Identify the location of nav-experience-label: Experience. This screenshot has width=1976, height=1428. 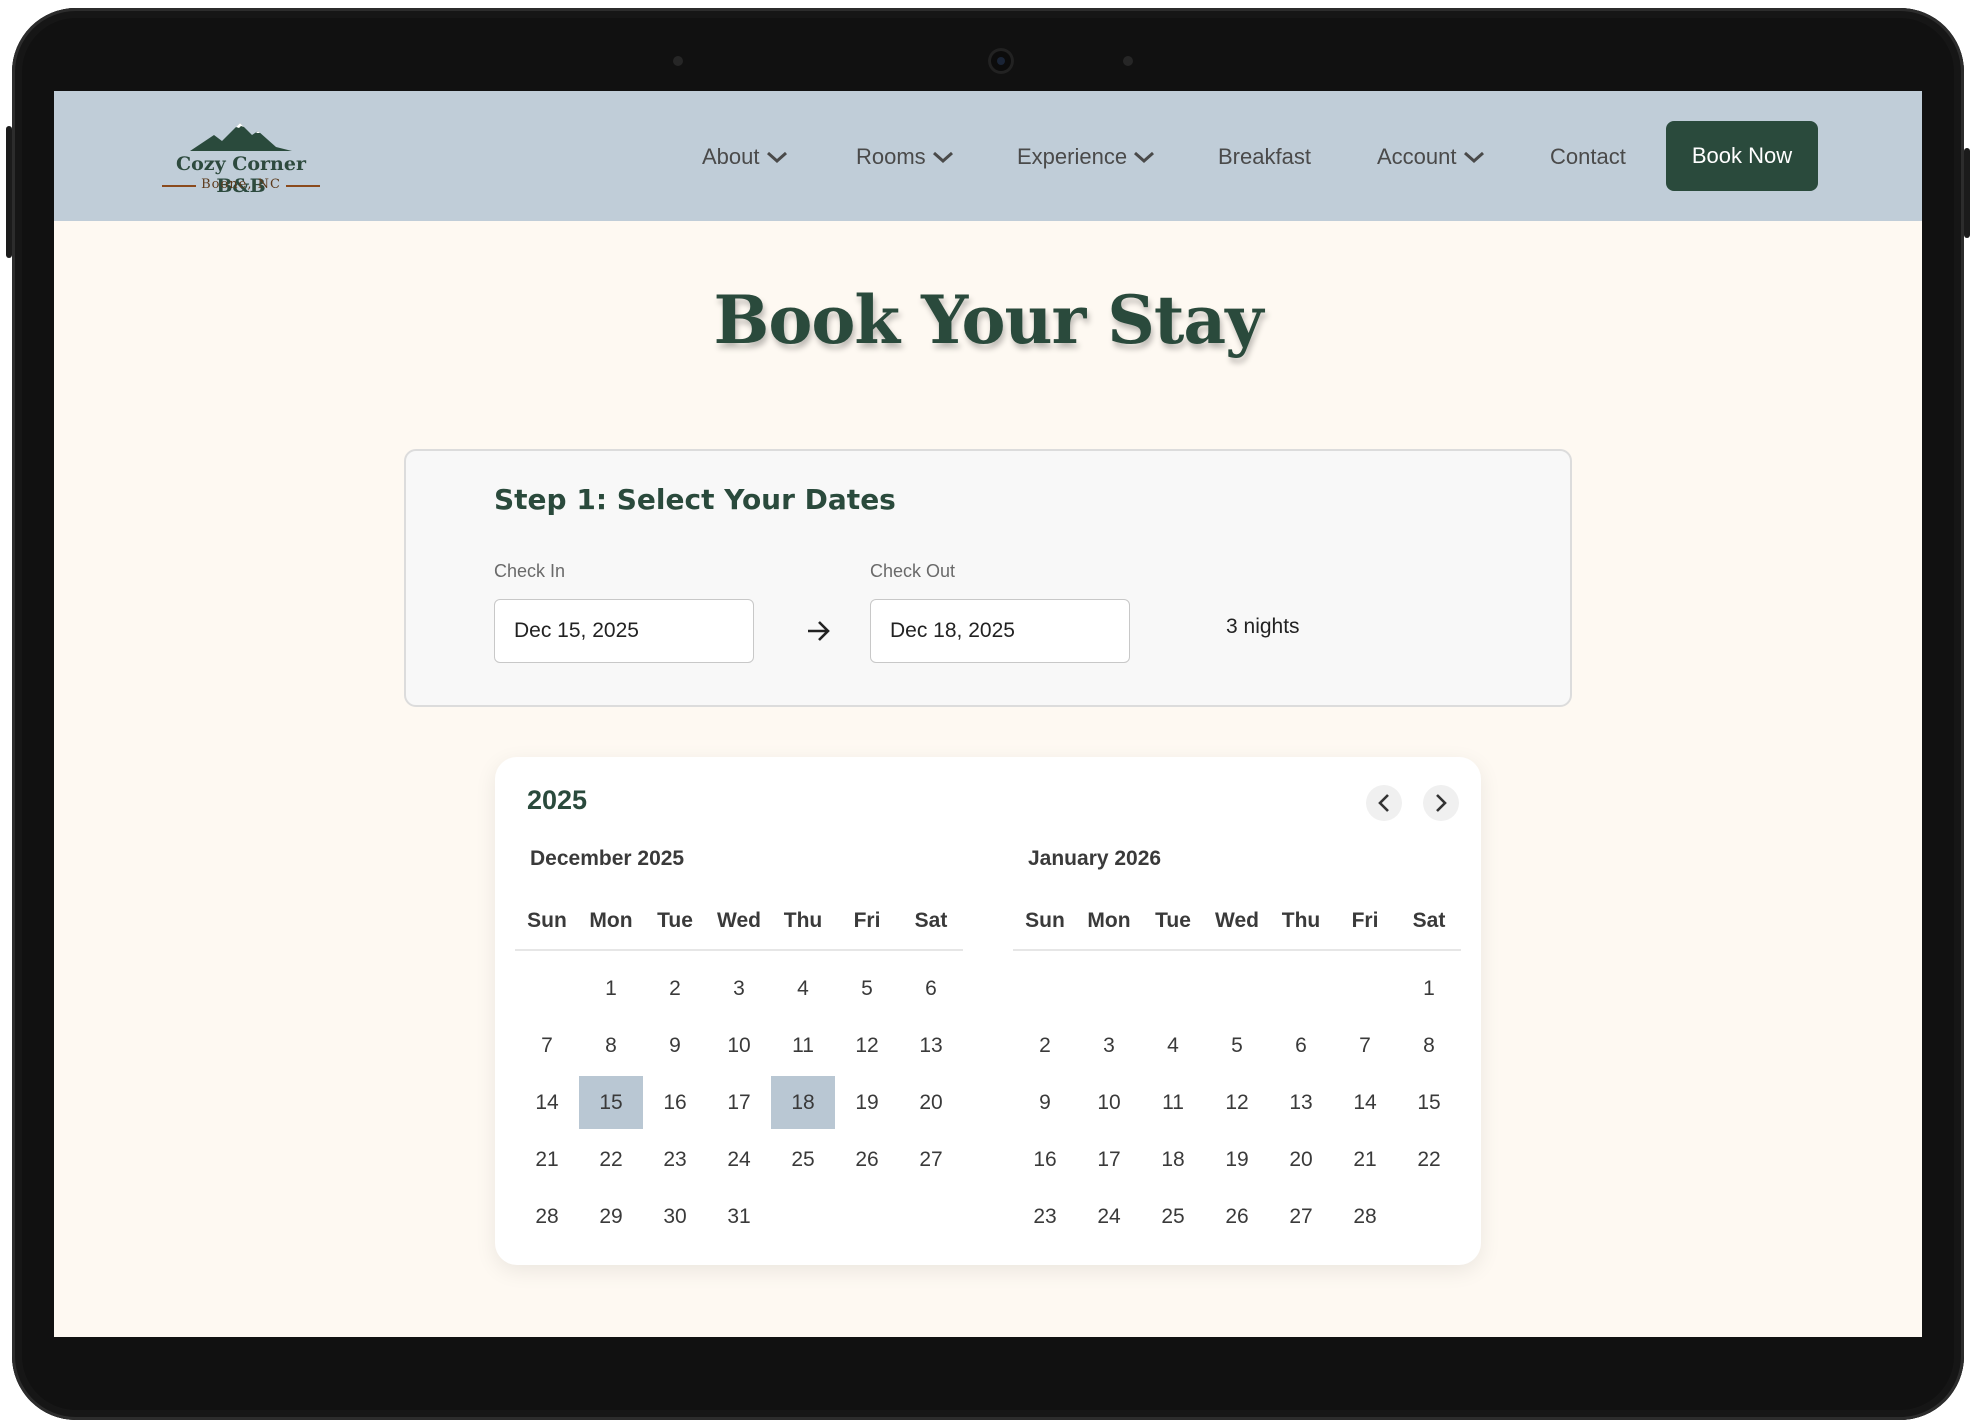
(1072, 156).